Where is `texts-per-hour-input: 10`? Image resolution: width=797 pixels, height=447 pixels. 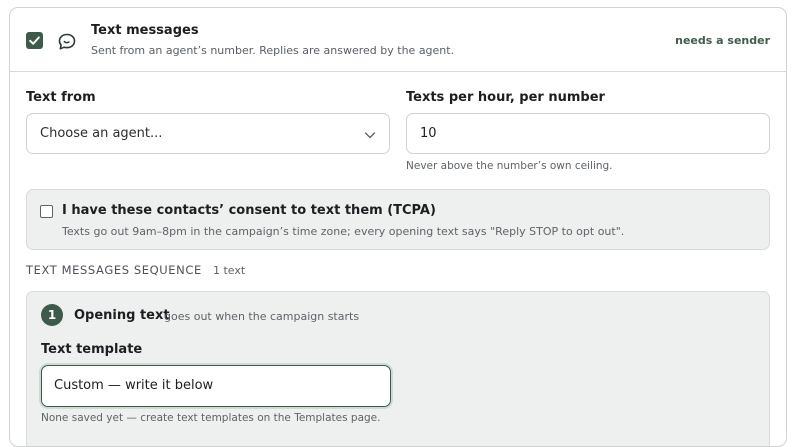
texts-per-hour-input: 10 is located at coordinates (588, 133).